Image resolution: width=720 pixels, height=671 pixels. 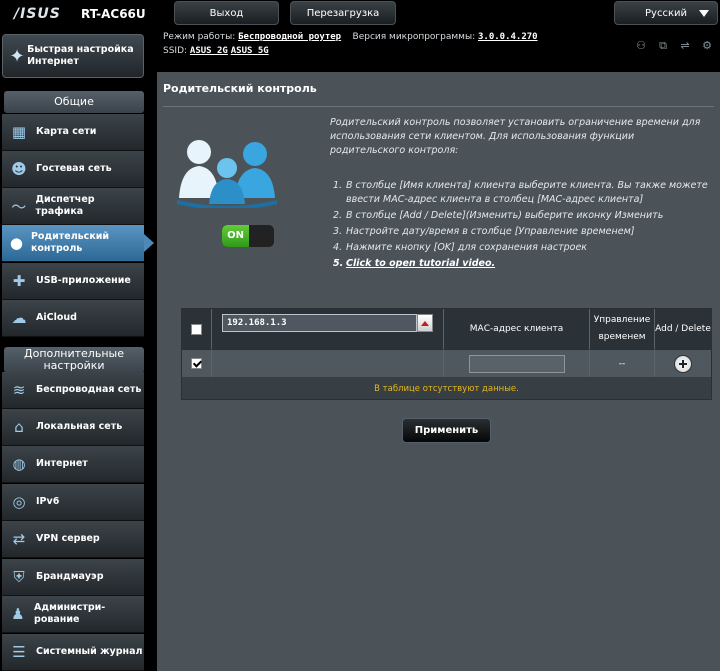 I want to click on firmware-label: Версия микропрограммы:, so click(x=414, y=37).